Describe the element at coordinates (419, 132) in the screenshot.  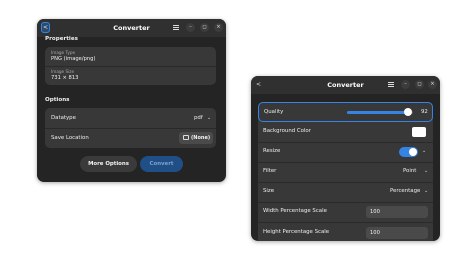
I see `color-swatch-button` at that location.